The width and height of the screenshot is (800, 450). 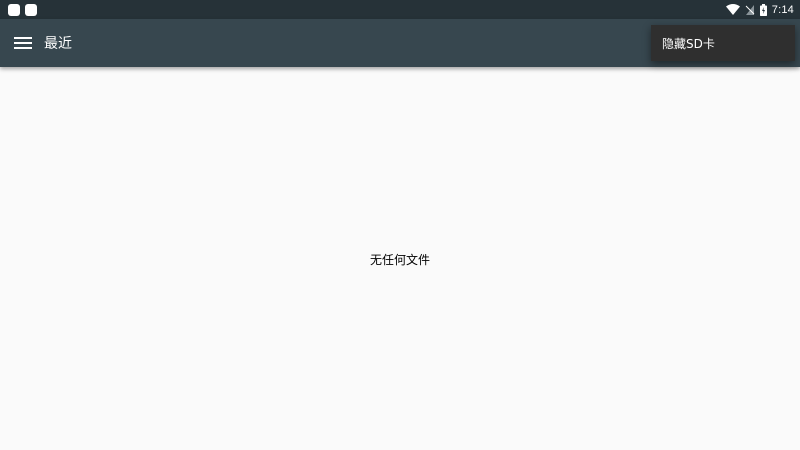 I want to click on system-icons: 7:14, so click(x=762, y=9).